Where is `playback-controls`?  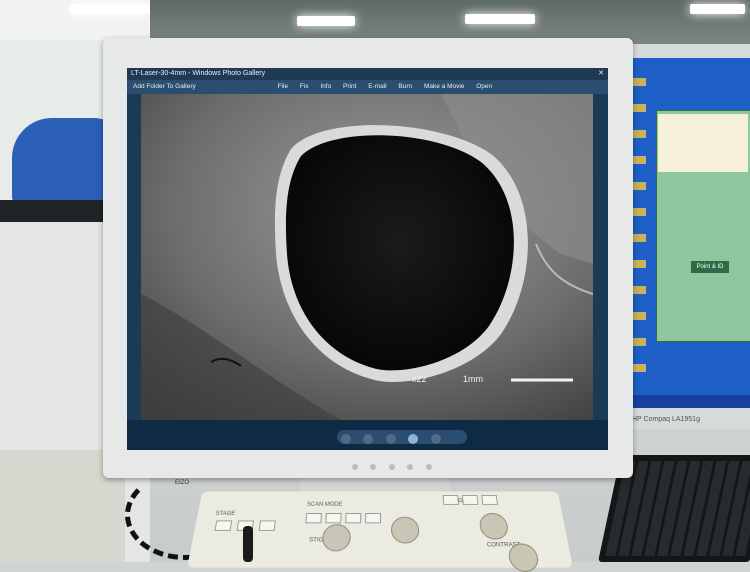 playback-controls is located at coordinates (402, 437).